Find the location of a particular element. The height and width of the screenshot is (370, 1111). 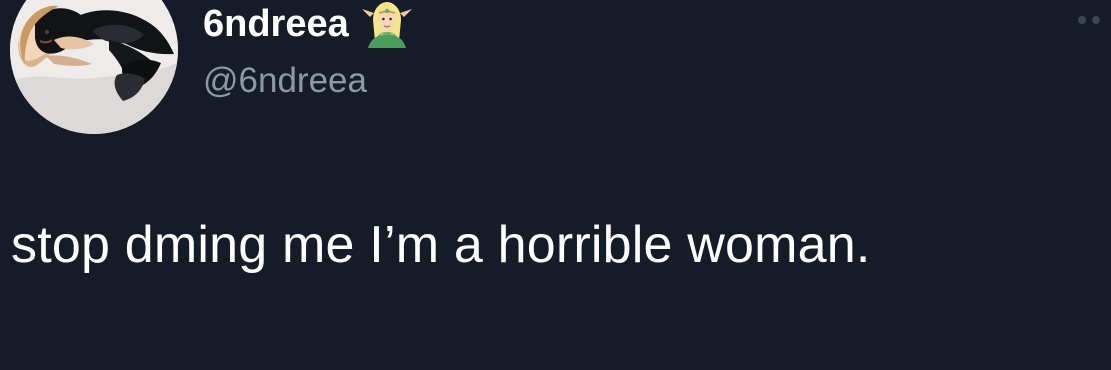

display-name: 6ndreea is located at coordinates (276, 24).